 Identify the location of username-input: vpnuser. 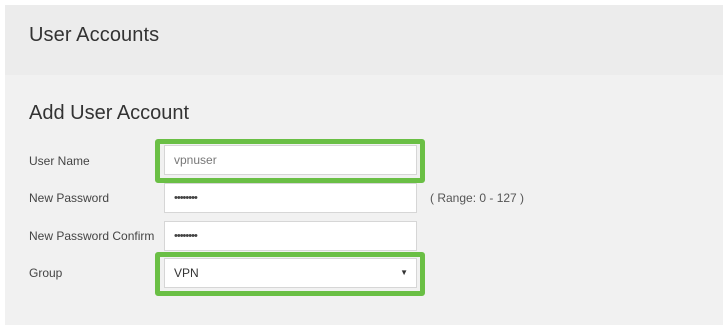
(290, 160).